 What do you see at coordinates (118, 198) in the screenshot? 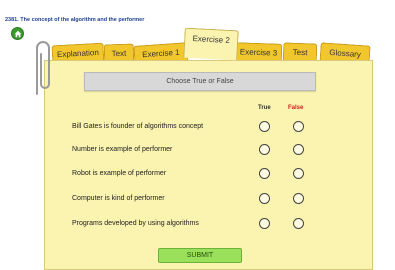
I see `statement-4: Computer is kind of performer` at bounding box center [118, 198].